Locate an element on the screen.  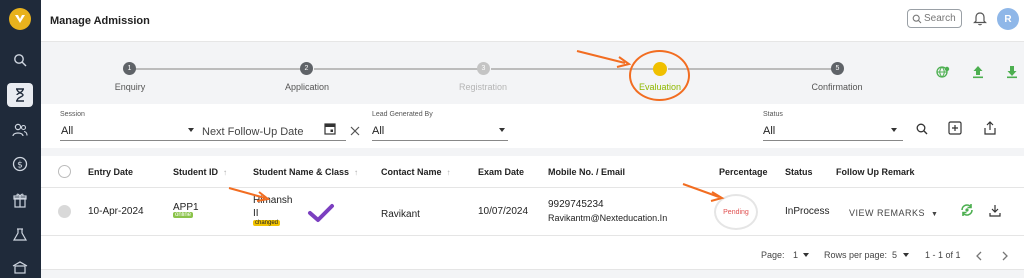
percentage-status: Pending is located at coordinates (736, 212).